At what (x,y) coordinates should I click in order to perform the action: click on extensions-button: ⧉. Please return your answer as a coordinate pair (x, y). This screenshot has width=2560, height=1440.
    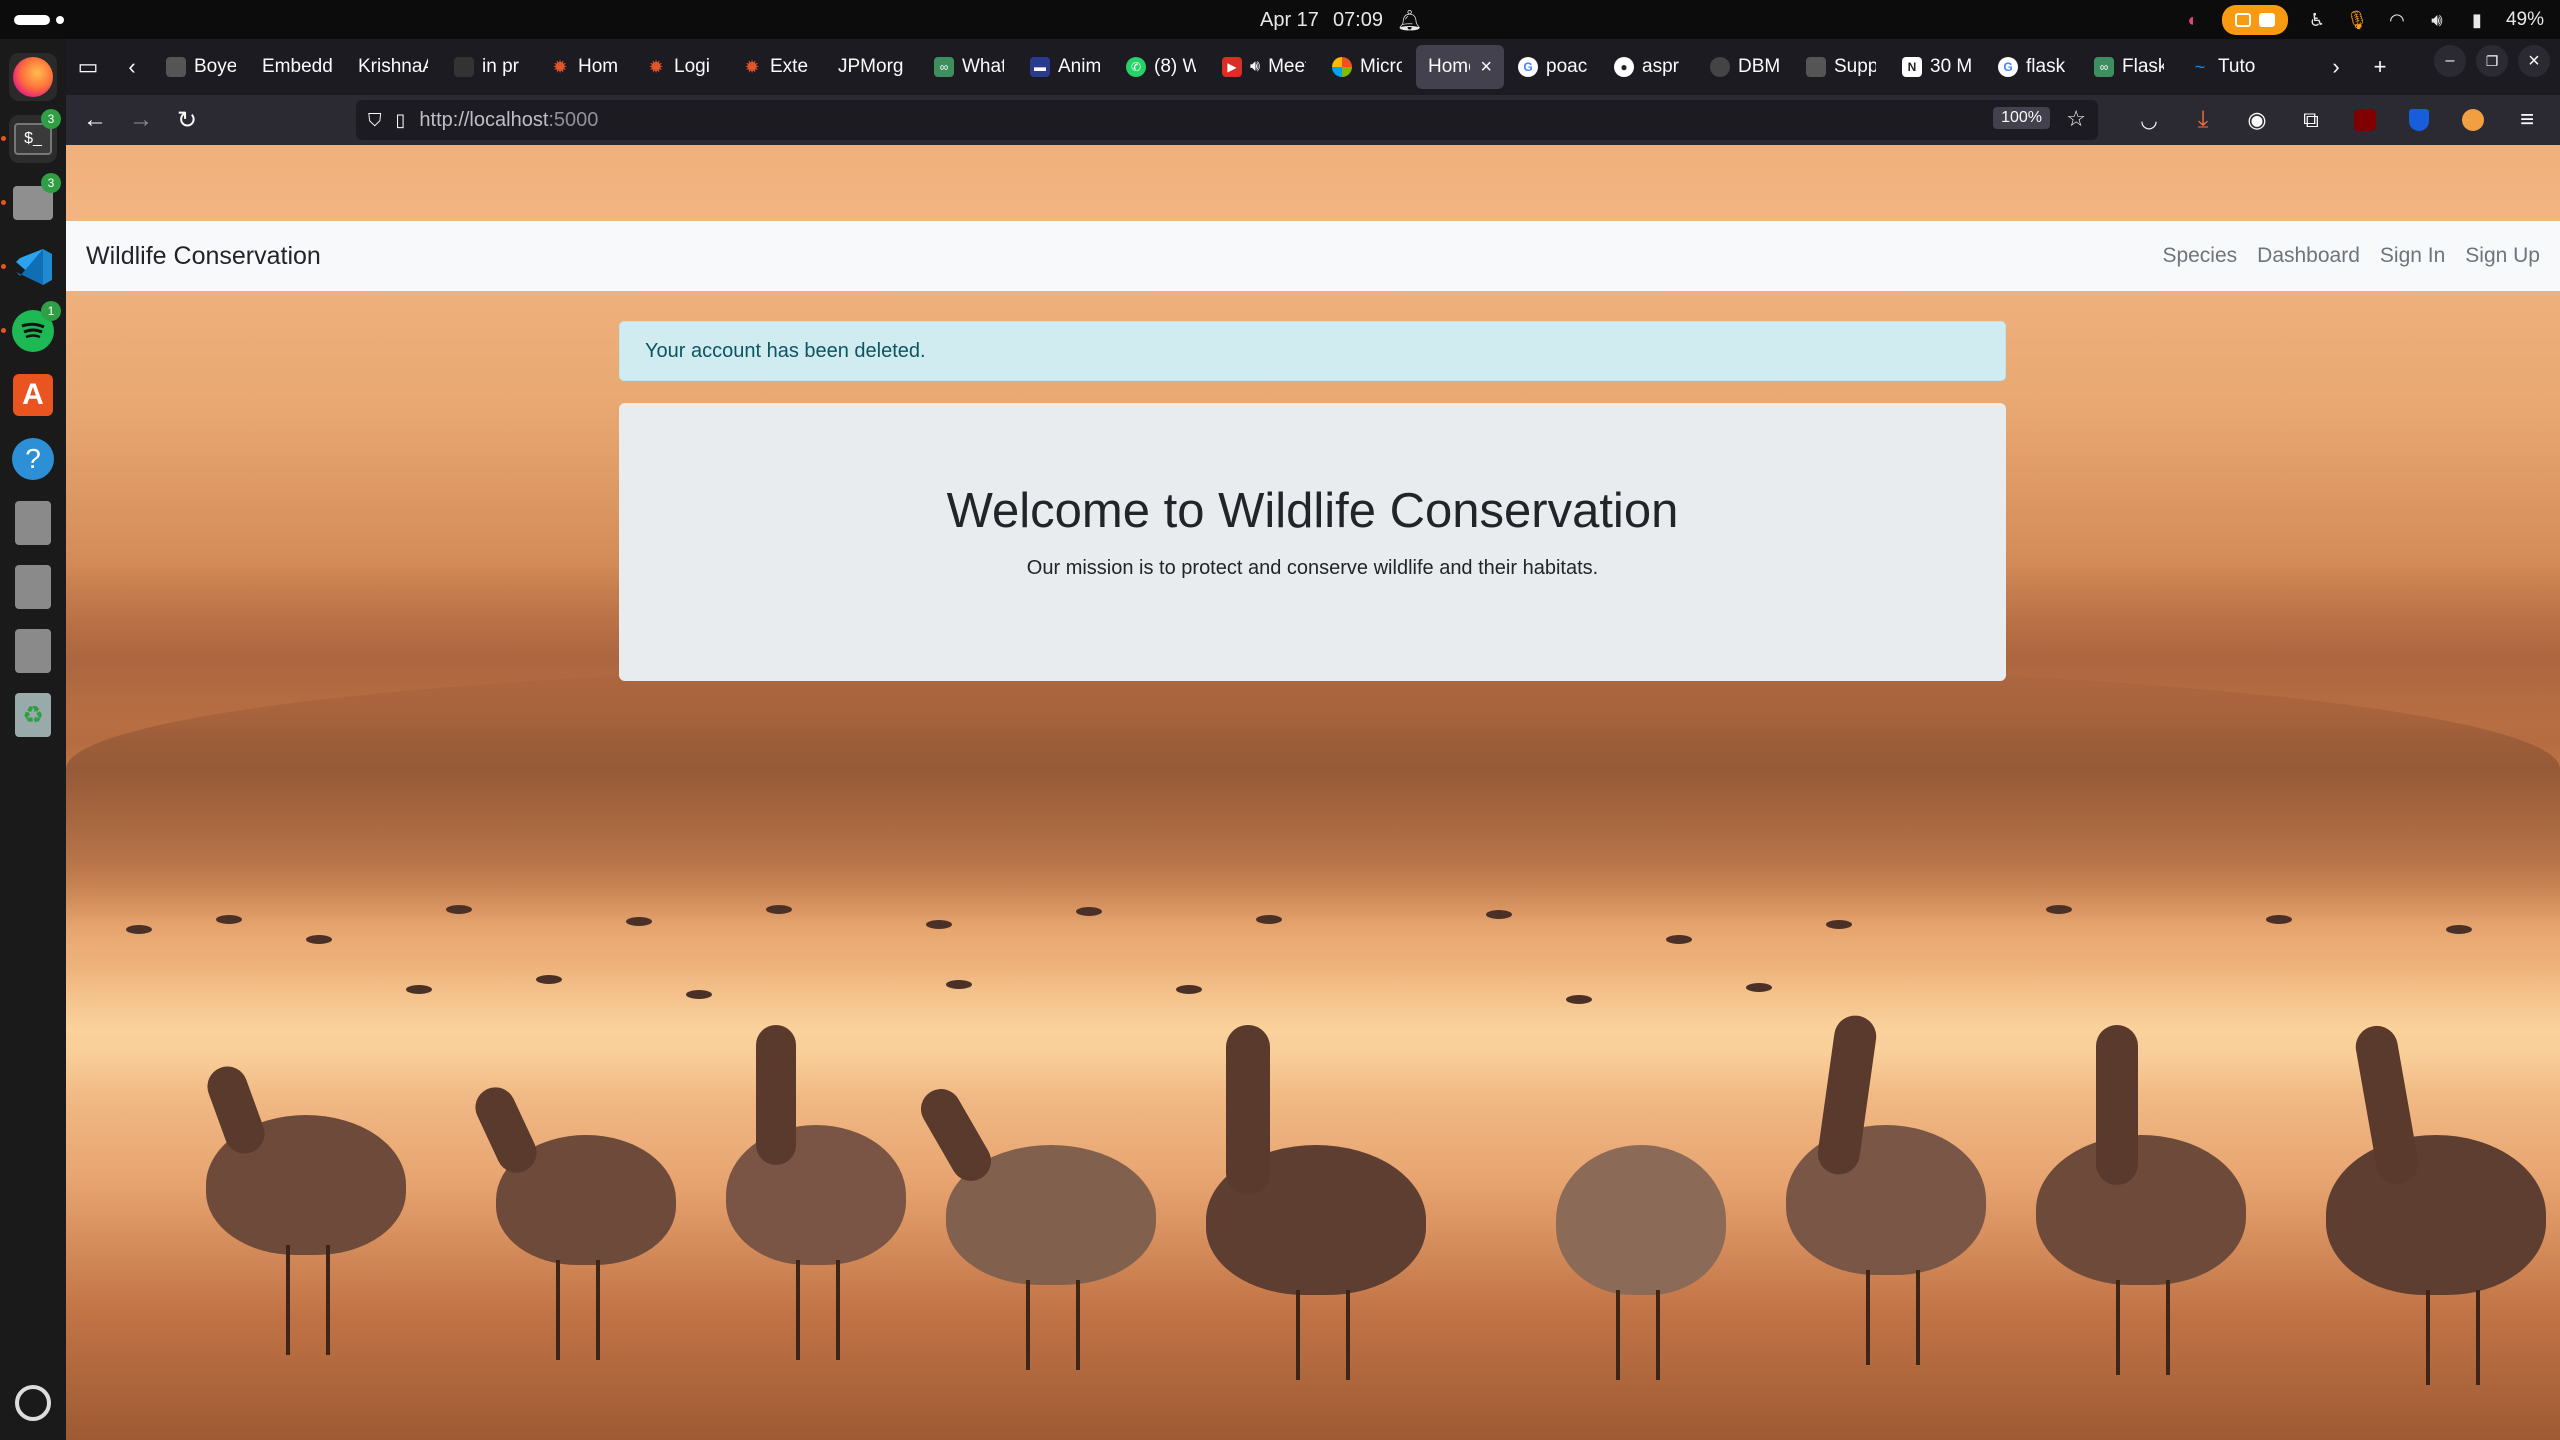
    Looking at the image, I should click on (2311, 120).